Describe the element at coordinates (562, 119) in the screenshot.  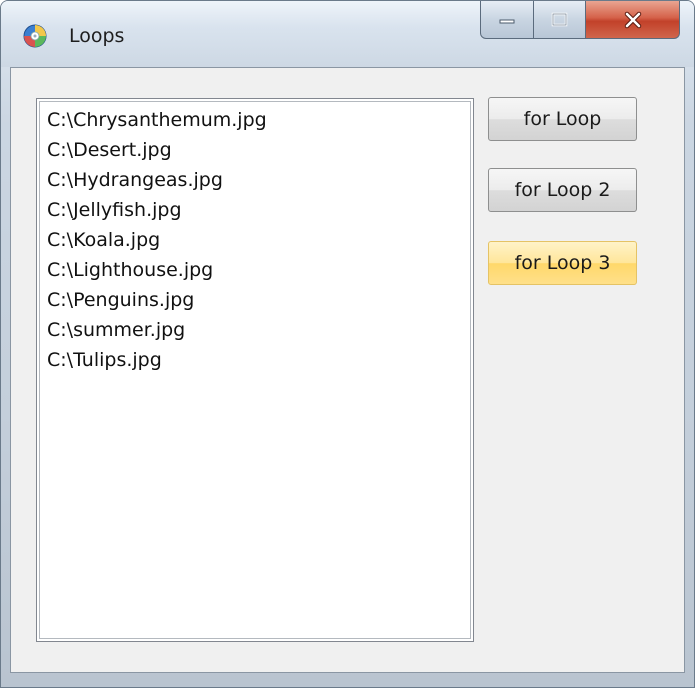
I see `for-loop-button: for Loop` at that location.